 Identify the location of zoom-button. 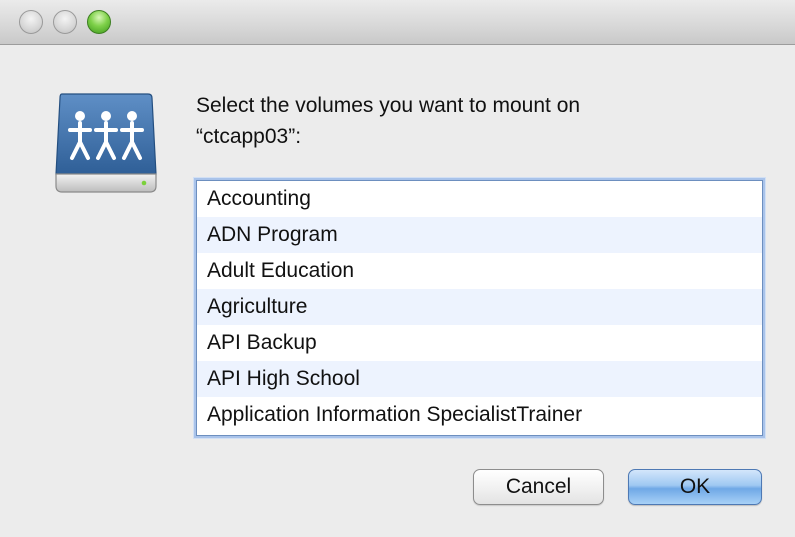
(99, 22).